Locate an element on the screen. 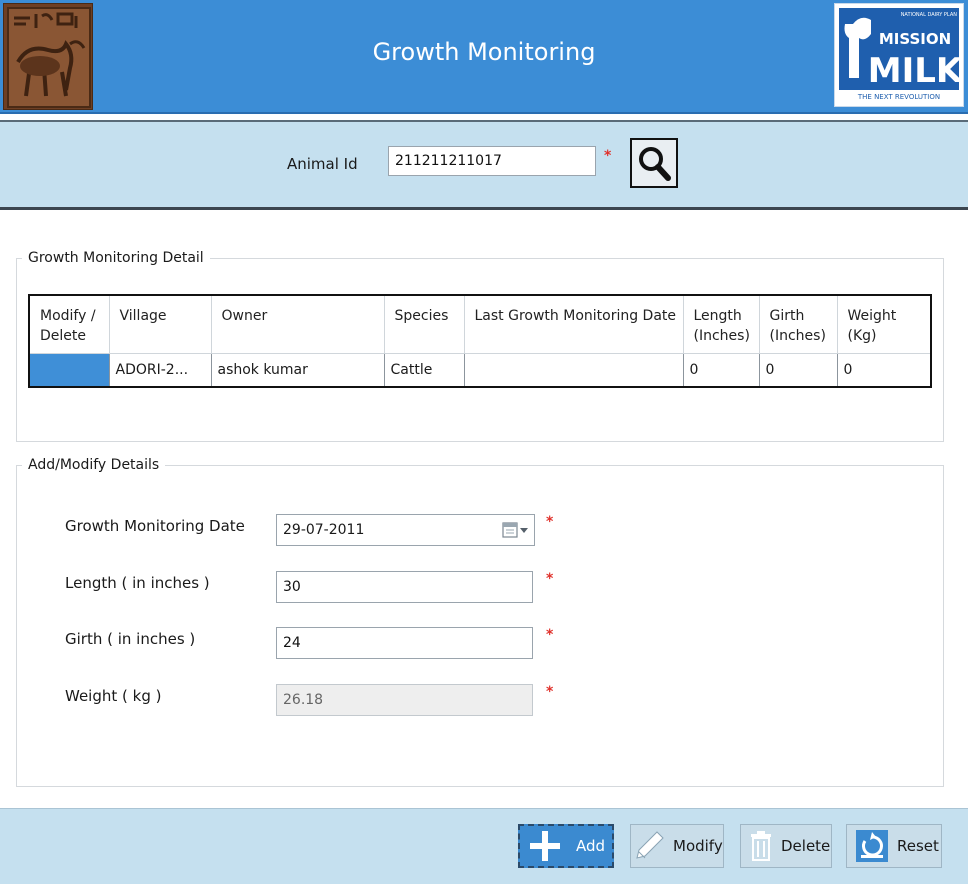 Image resolution: width=968 pixels, height=884 pixels. table-row: ADORI-2... ashok kumar Cattle 0 0 0 is located at coordinates (480, 370).